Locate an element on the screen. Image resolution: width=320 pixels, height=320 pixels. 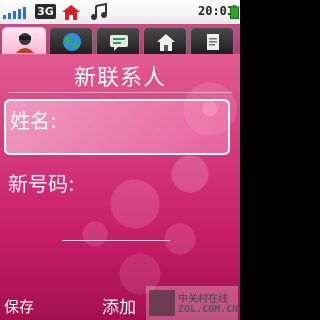
signal-icon is located at coordinates (14, 13).